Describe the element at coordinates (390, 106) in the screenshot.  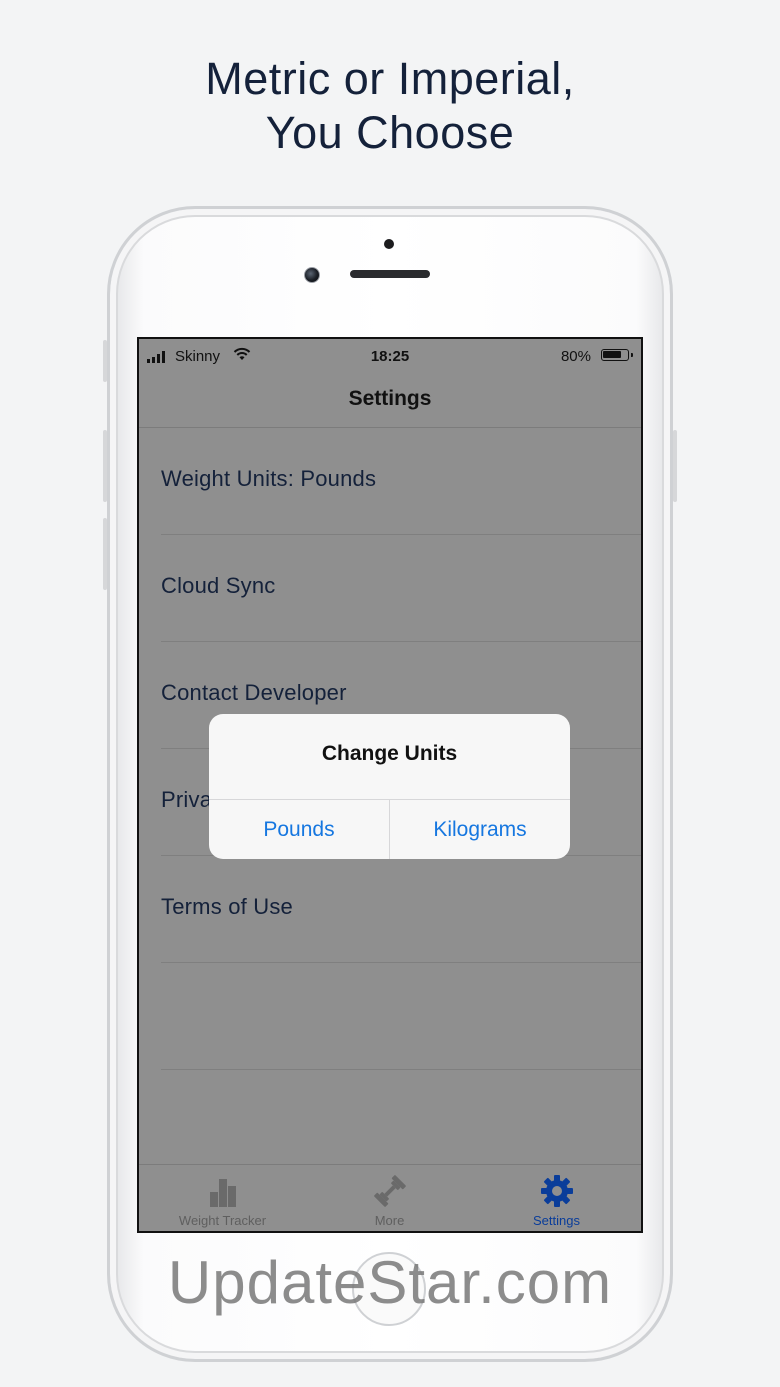
I see `marketing-headline: Metric or Imperial, You Choose` at that location.